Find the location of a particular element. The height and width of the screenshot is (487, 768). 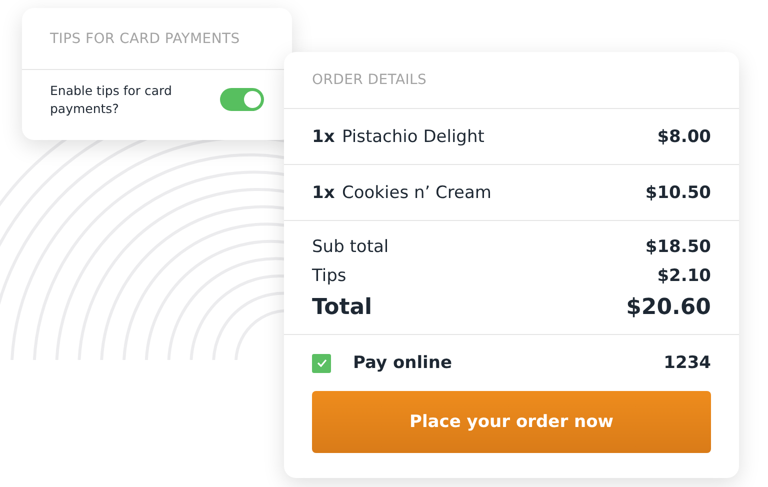

subtotal-amount: $2.10 is located at coordinates (684, 276).